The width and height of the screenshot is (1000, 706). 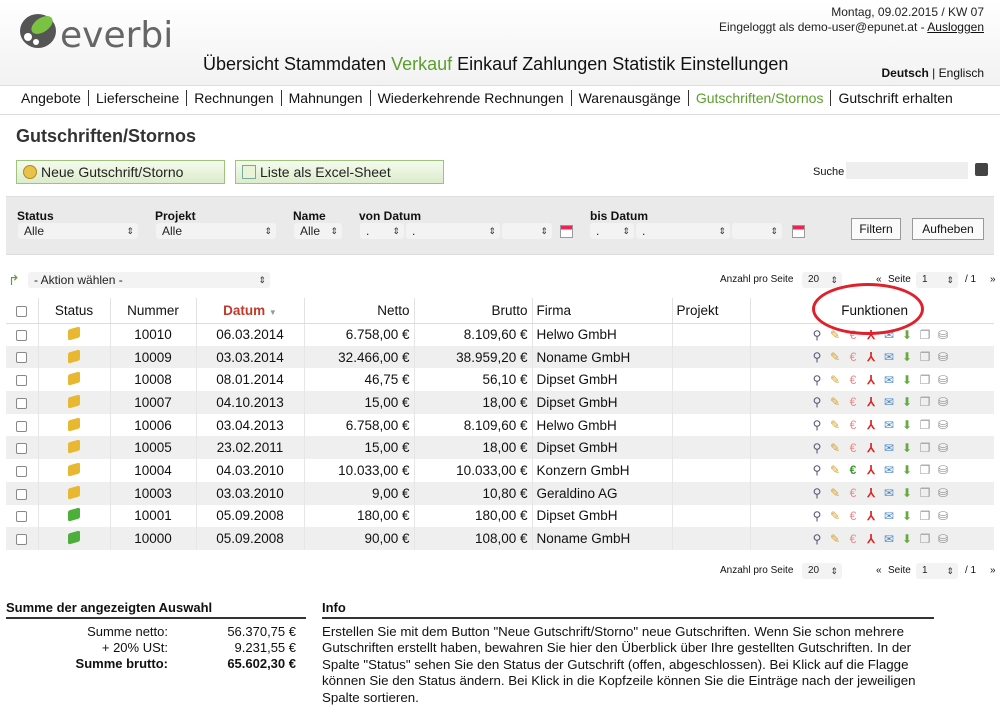 I want to click on subnav-warenausgaenge: Warenausgänge, so click(x=630, y=98).